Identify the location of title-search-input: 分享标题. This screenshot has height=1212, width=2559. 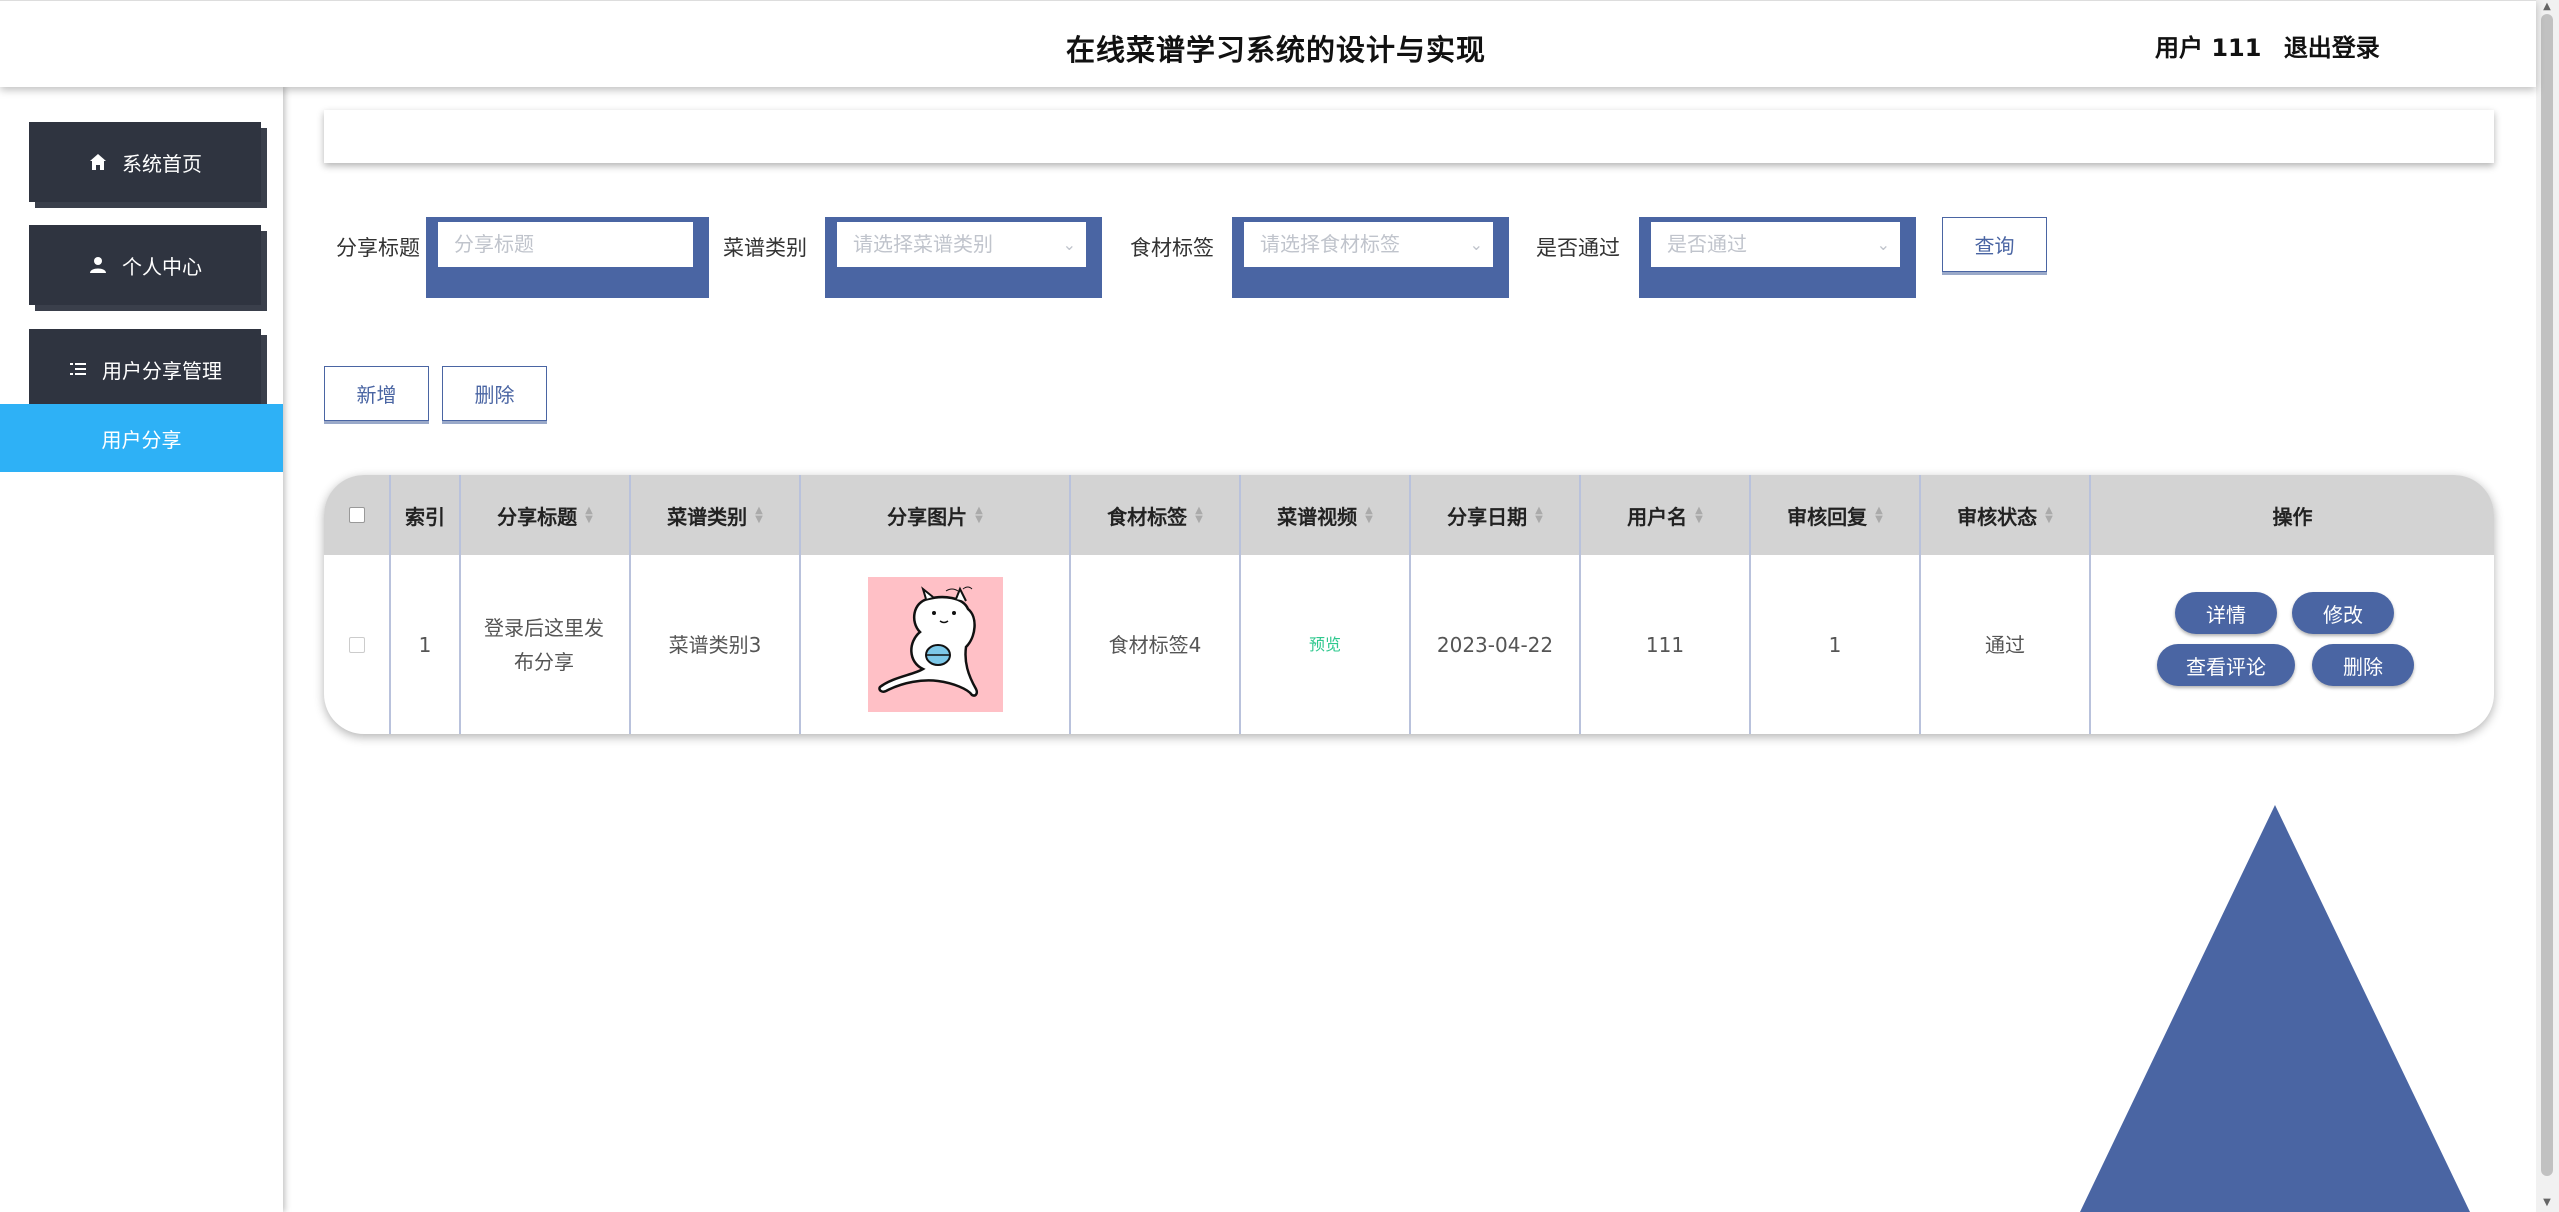
(565, 244).